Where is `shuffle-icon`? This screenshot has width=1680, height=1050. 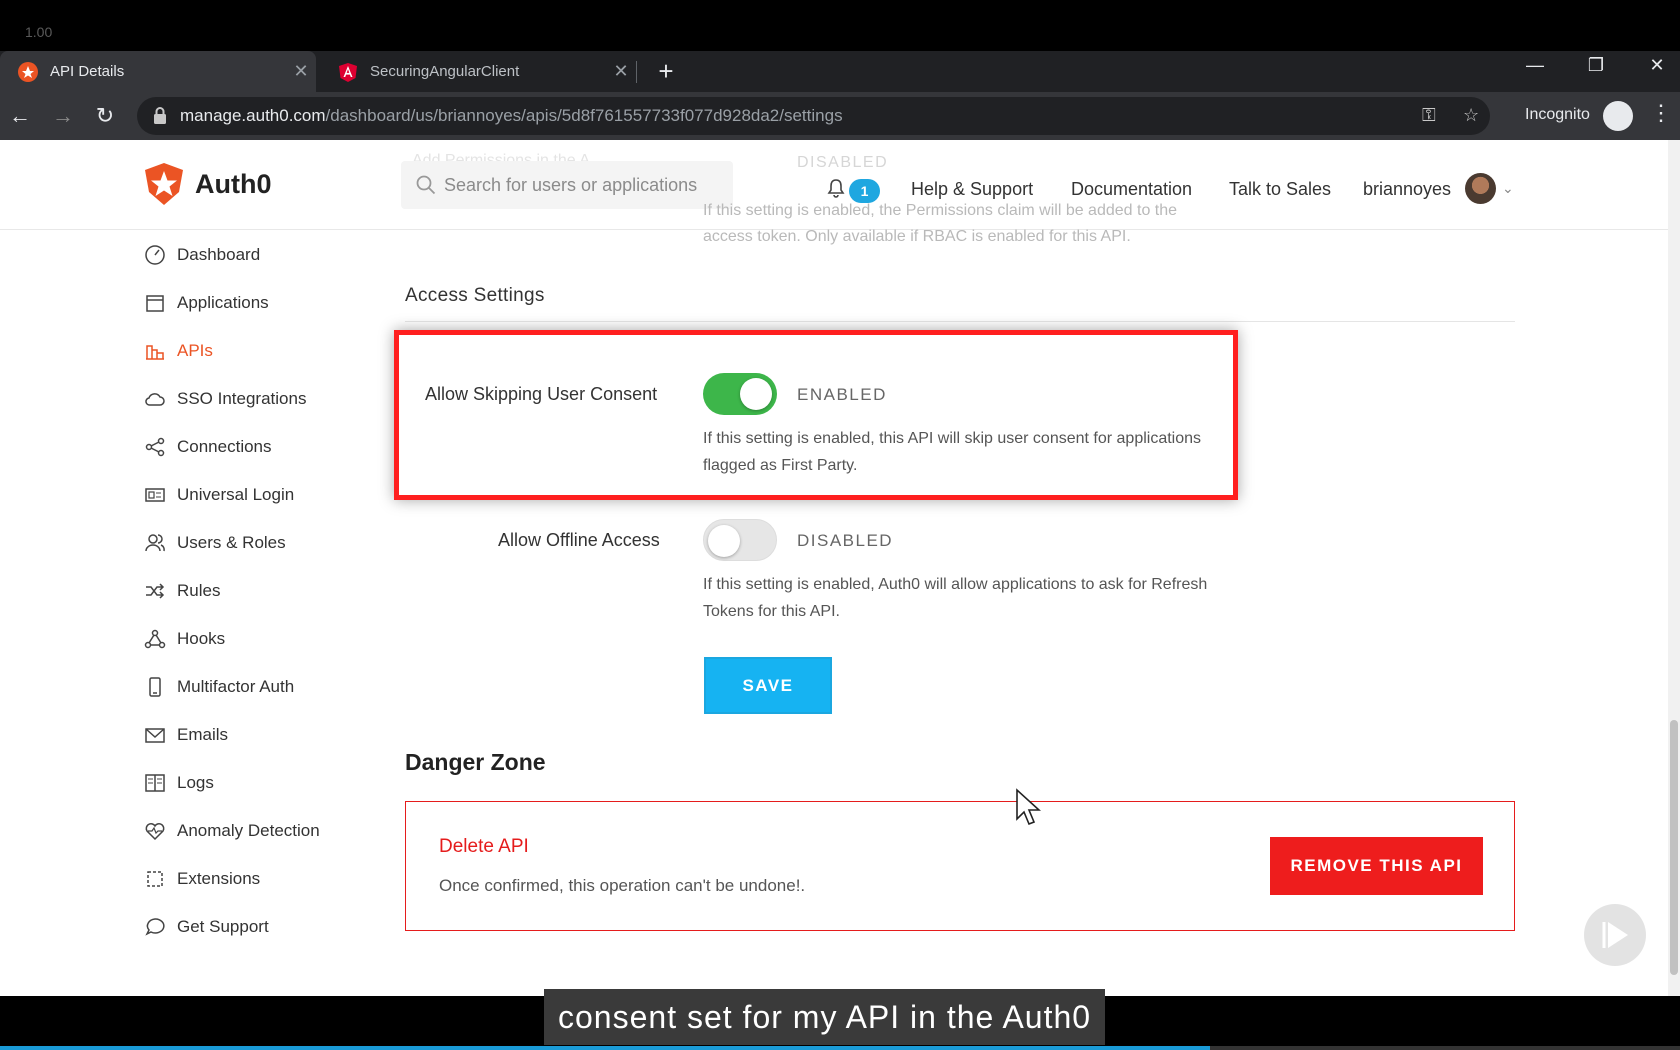
shuffle-icon is located at coordinates (155, 591).